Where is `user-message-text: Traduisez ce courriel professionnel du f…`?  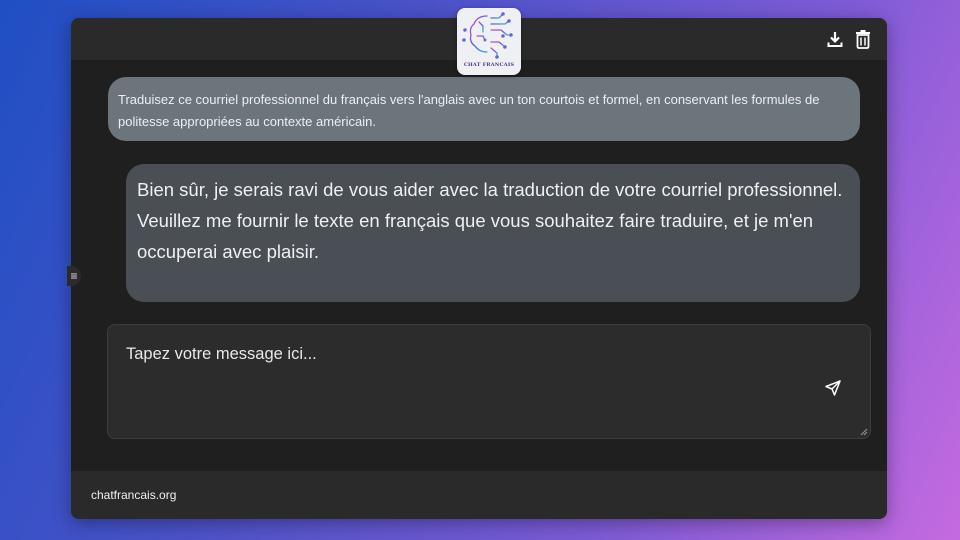 user-message-text: Traduisez ce courriel professionnel du f… is located at coordinates (469, 110).